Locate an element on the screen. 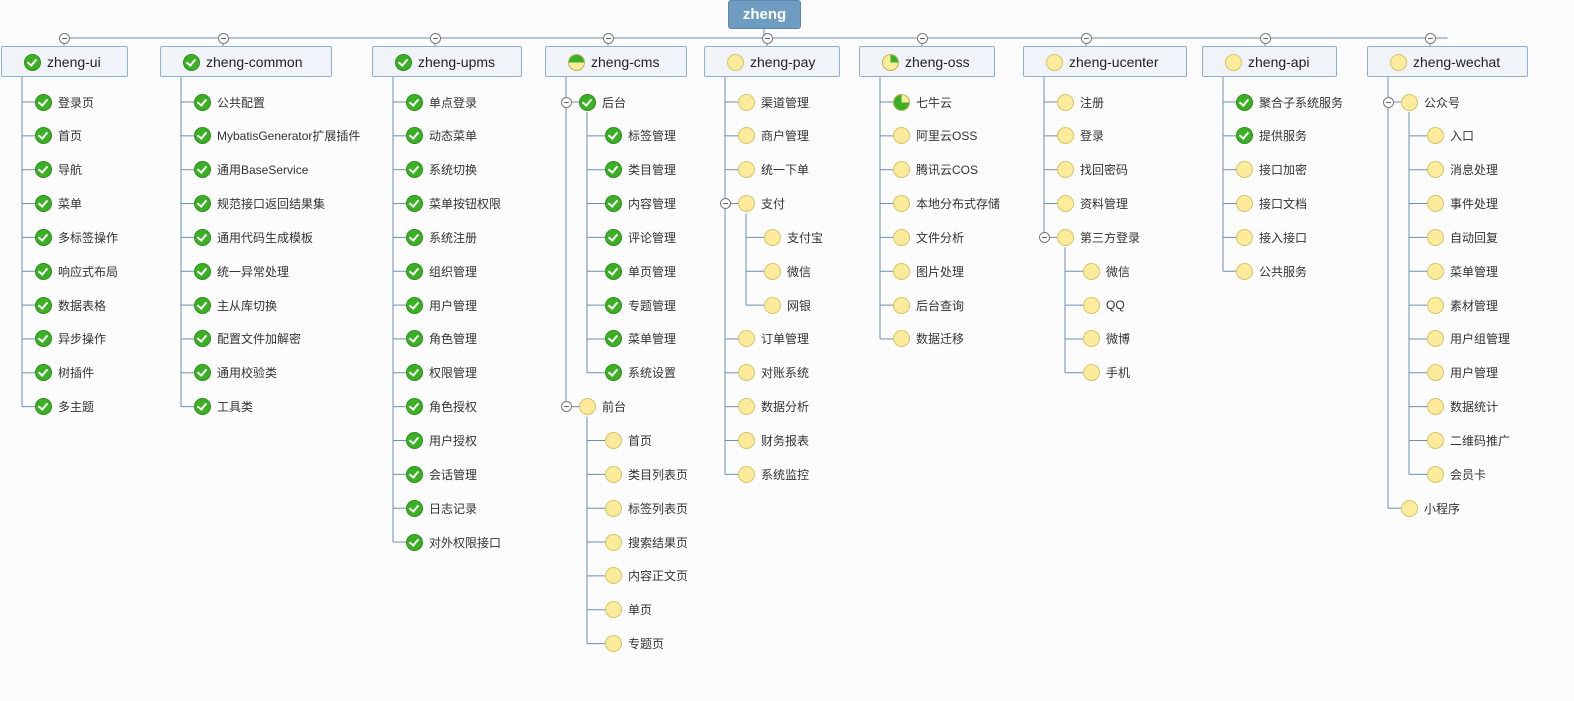 The image size is (1574, 701). item-ui-1: 首页 is located at coordinates (58, 136).